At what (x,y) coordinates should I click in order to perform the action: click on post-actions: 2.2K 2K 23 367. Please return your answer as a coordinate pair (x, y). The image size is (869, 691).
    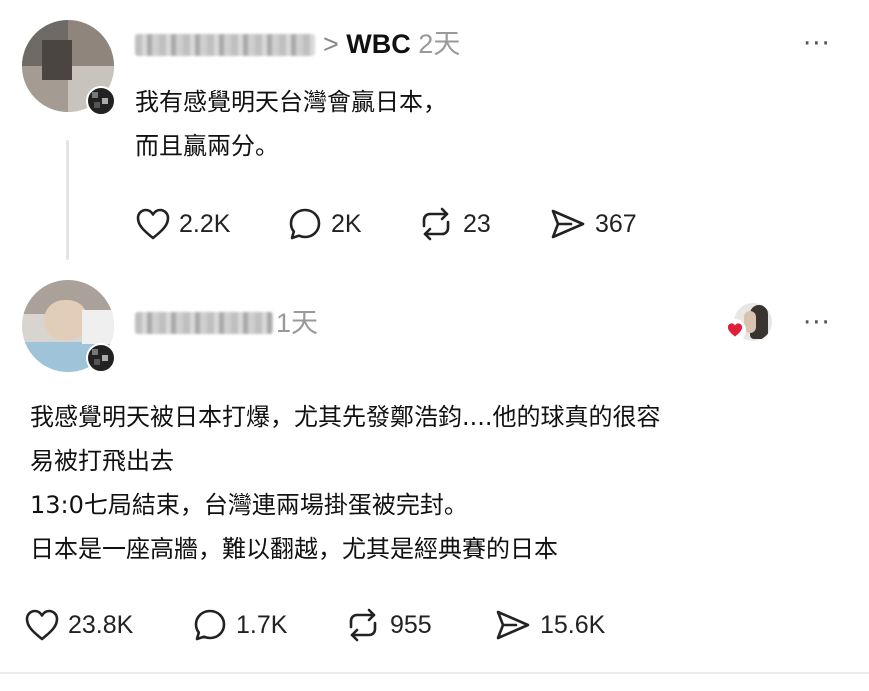
    Looking at the image, I should click on (435, 224).